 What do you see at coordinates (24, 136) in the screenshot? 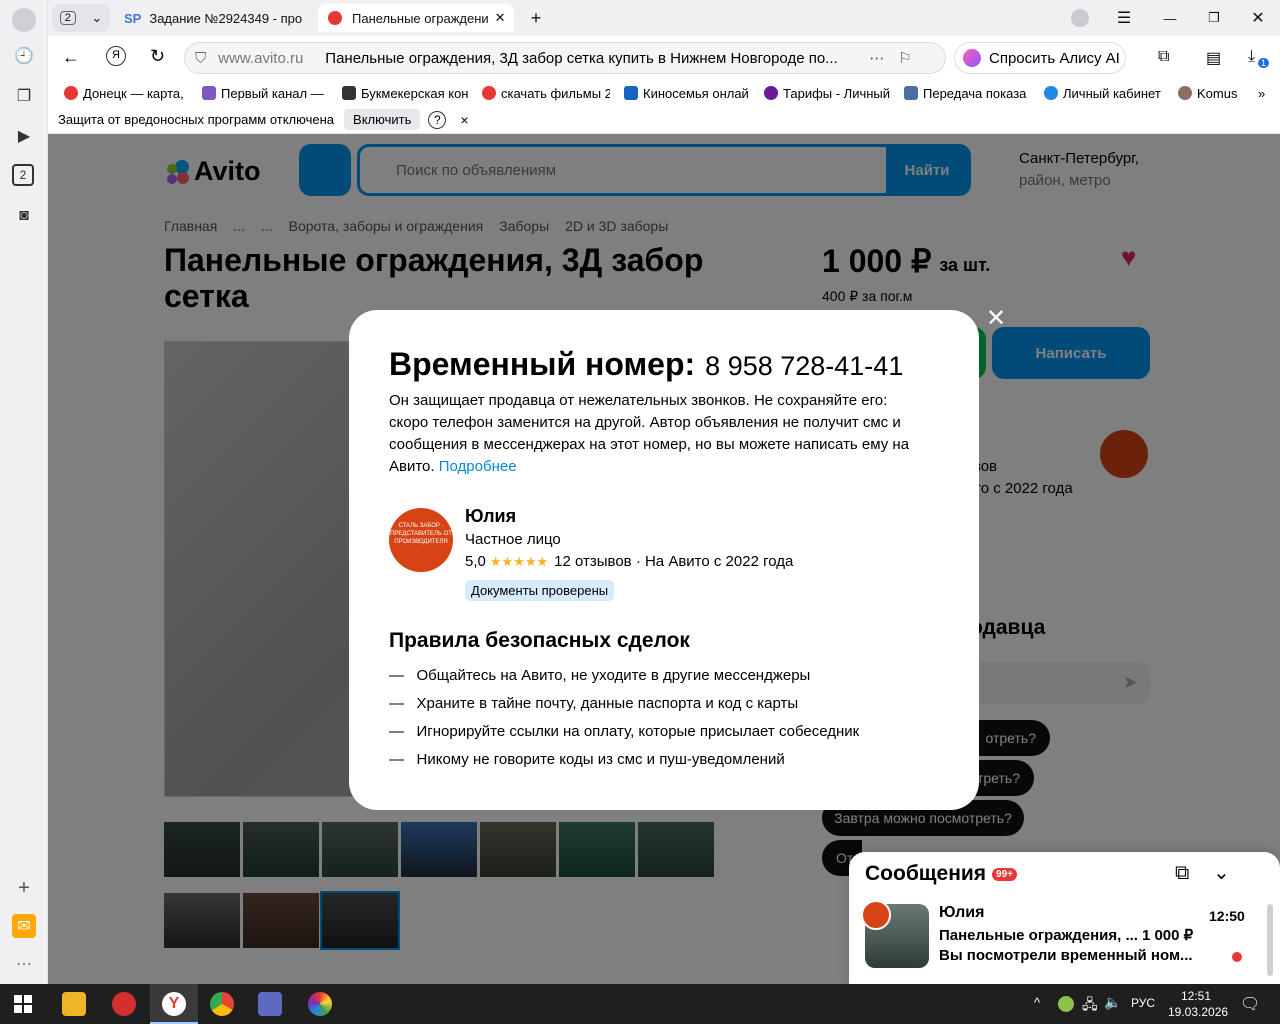
I see `media-play-icon: ▶` at bounding box center [24, 136].